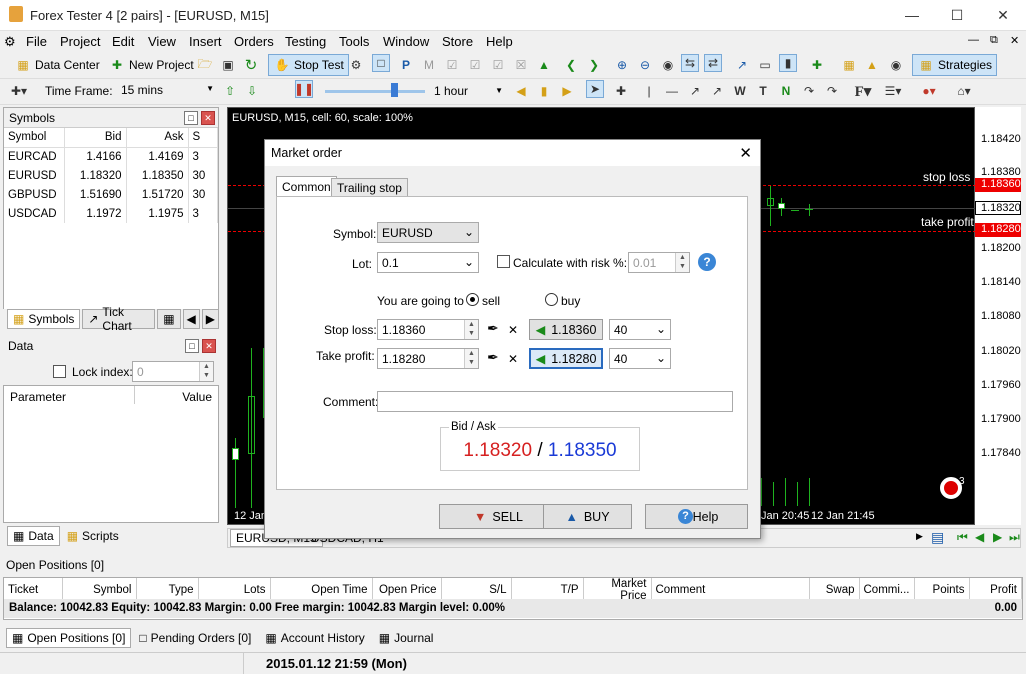 The height and width of the screenshot is (674, 1026). What do you see at coordinates (457, 41) in the screenshot?
I see `menu-store: Store` at bounding box center [457, 41].